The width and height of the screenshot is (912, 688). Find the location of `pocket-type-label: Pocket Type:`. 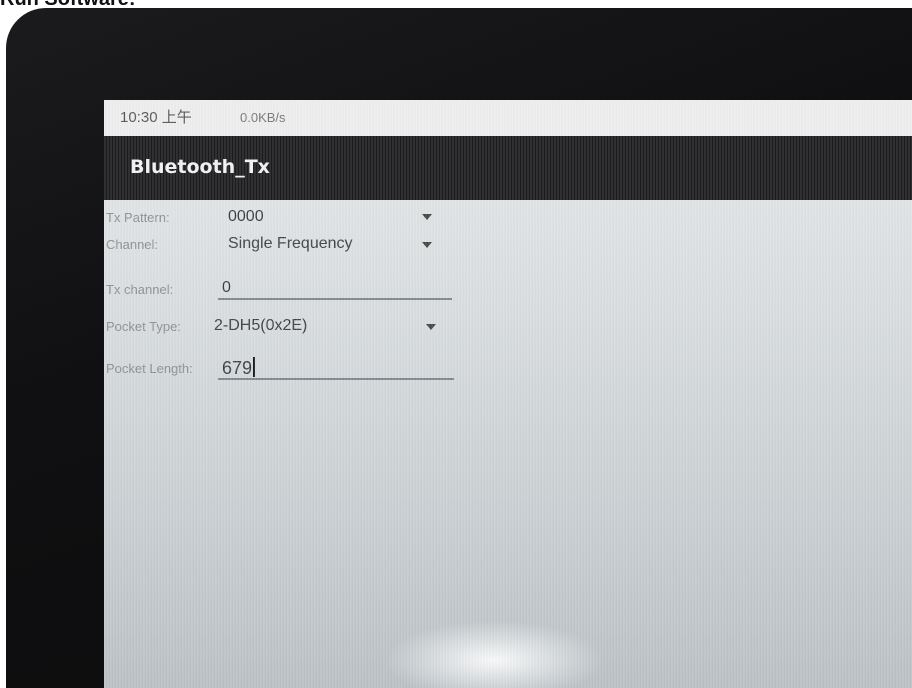

pocket-type-label: Pocket Type: is located at coordinates (143, 326).